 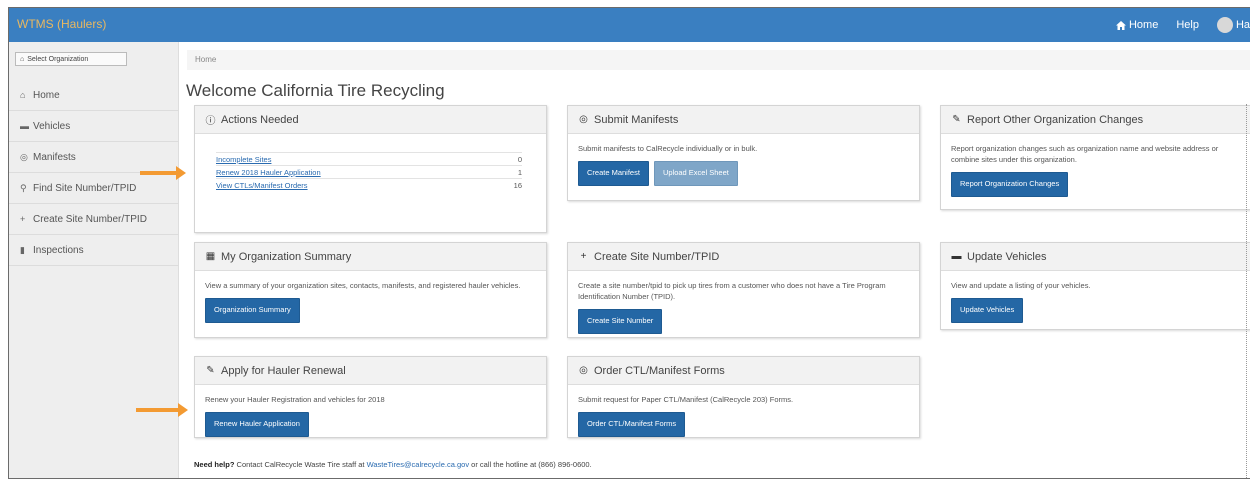 I want to click on panel-title: Order CTL/Manifest Forms, so click(x=659, y=370).